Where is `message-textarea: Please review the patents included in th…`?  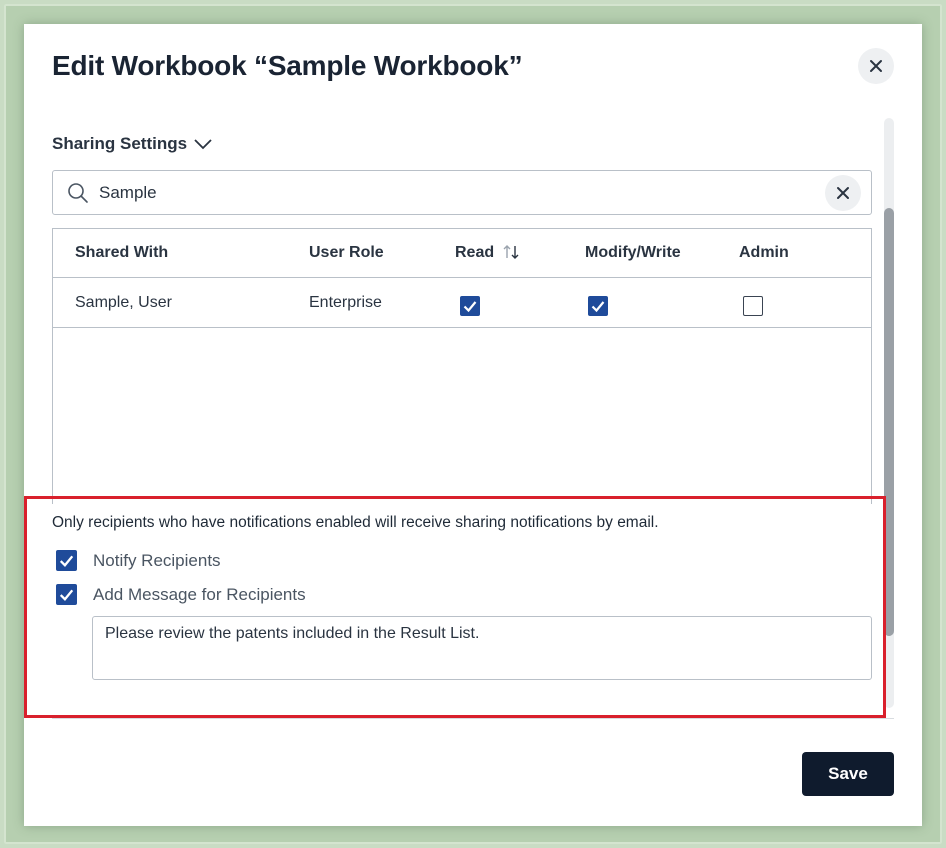 message-textarea: Please review the patents included in th… is located at coordinates (482, 648).